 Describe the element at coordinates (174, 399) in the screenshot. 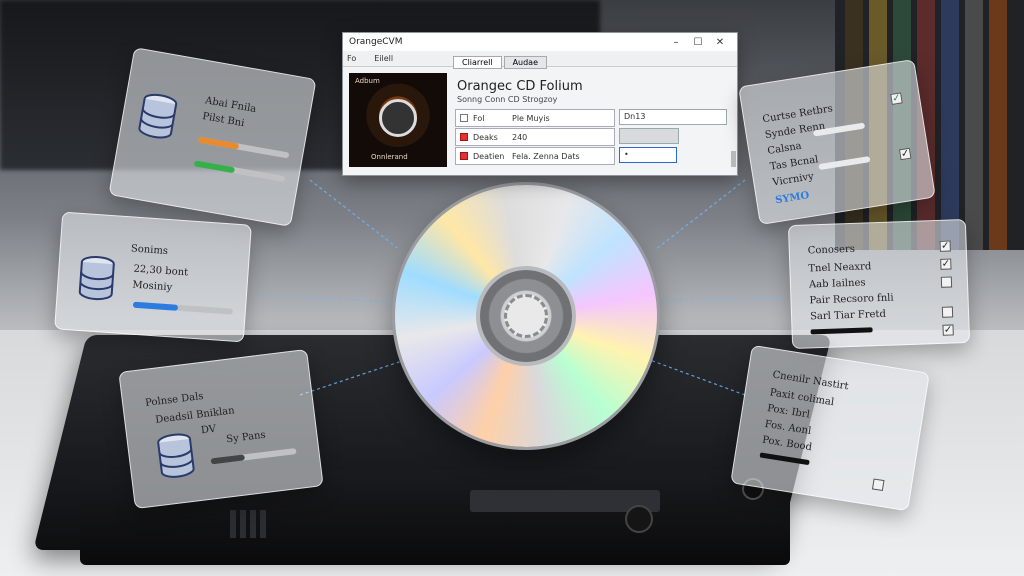

I see `card-label: Polnse Dals` at that location.